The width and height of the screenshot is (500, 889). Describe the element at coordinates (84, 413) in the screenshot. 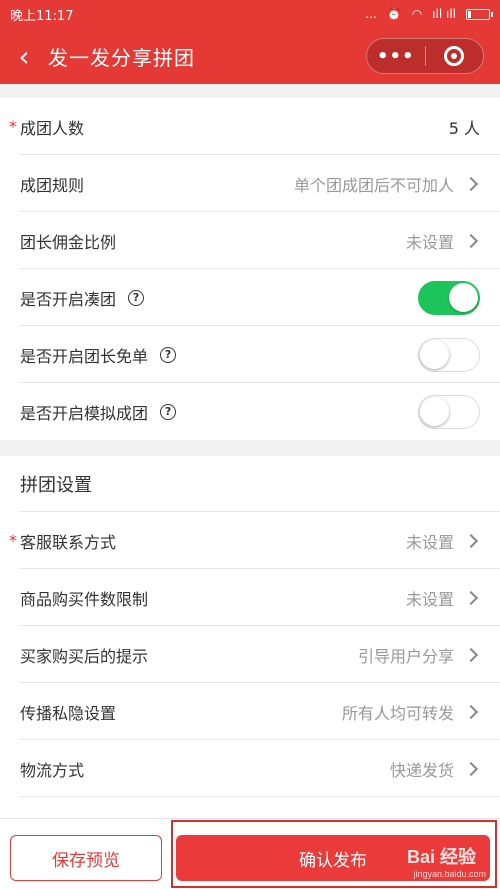

I see `row-label: 是否开启模拟成团` at that location.